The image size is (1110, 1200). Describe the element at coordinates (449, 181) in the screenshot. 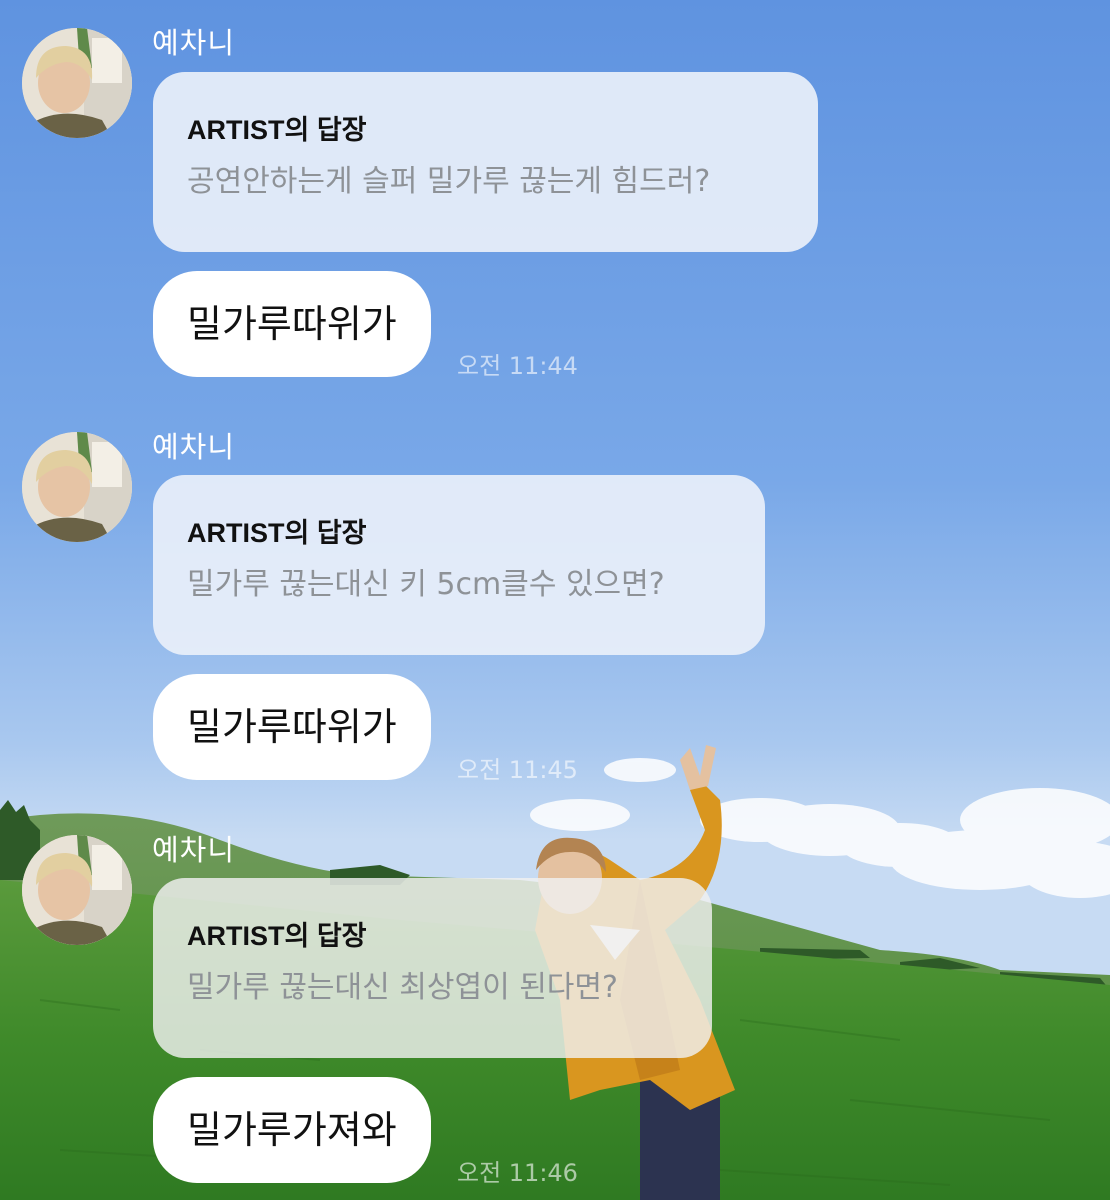

I see `fan-question: 공연안하는게 슬퍼 밀가루 끊는게 힘드러?` at that location.